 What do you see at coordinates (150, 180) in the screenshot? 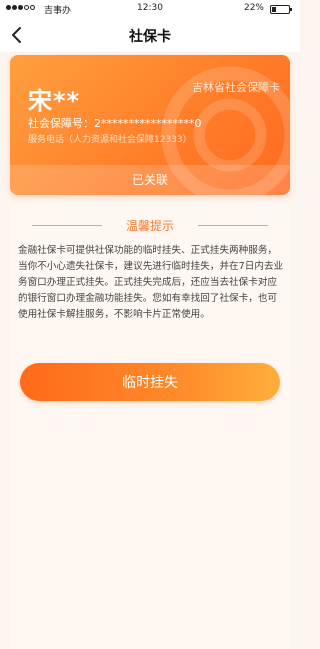
I see `card-status: 已关联` at bounding box center [150, 180].